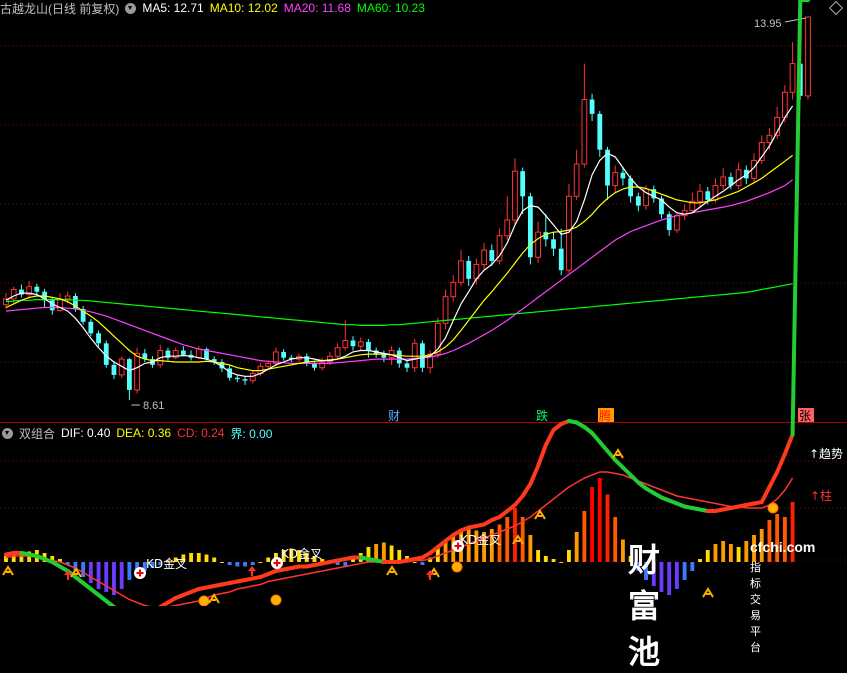 This screenshot has width=847, height=673. What do you see at coordinates (394, 416) in the screenshot?
I see `signal-cai: 财` at bounding box center [394, 416].